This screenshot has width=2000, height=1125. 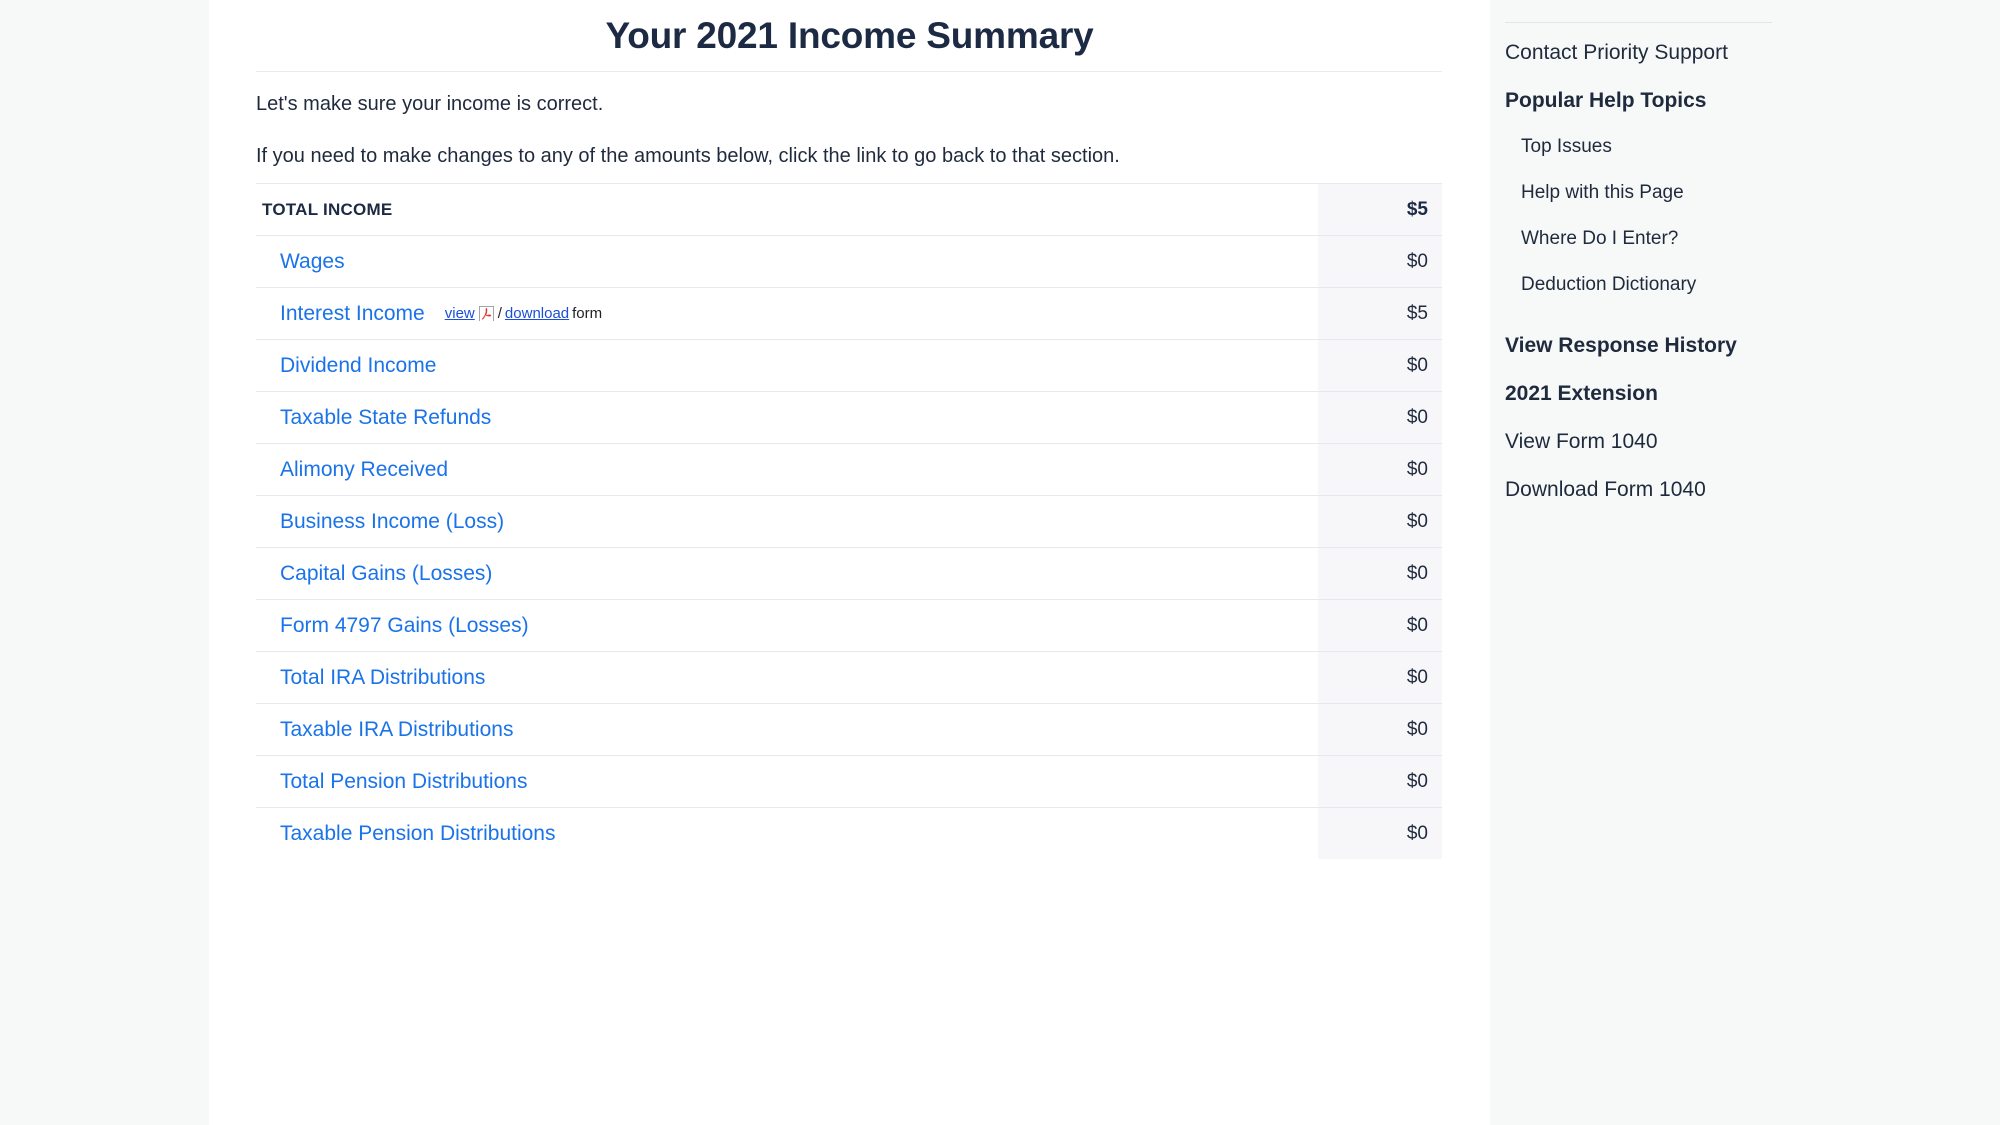 I want to click on sidebar-item-download-form-1040: Download Form 1040, so click(x=1740, y=490).